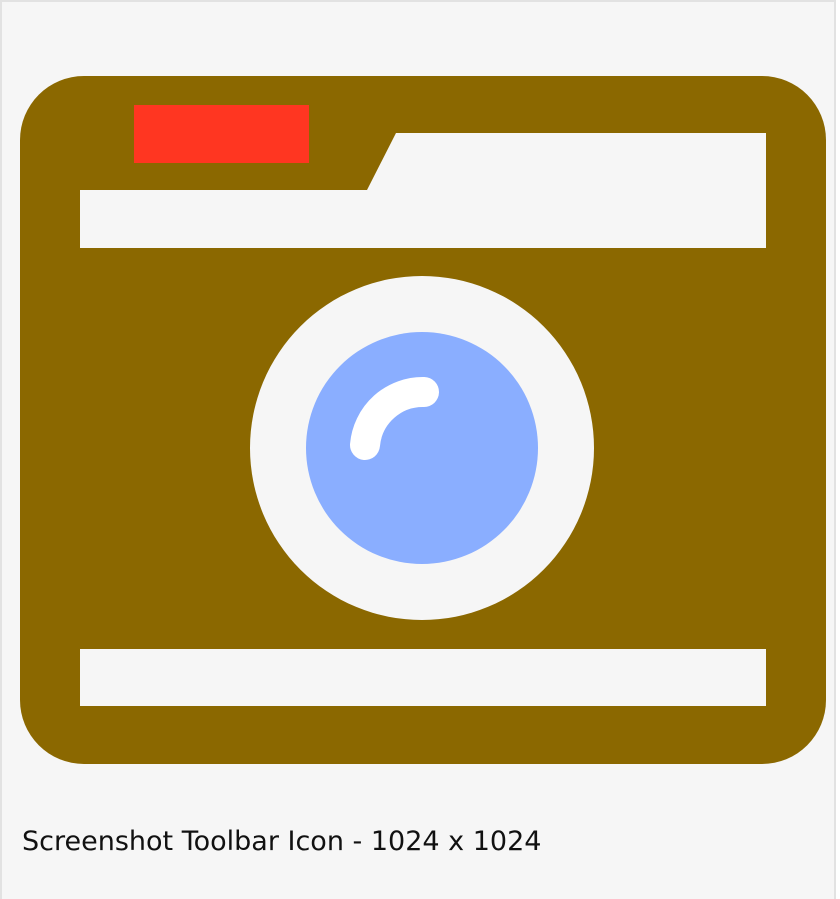 Image resolution: width=840 pixels, height=899 pixels. Describe the element at coordinates (423, 677) in the screenshot. I see `camera-bottom-band` at that location.